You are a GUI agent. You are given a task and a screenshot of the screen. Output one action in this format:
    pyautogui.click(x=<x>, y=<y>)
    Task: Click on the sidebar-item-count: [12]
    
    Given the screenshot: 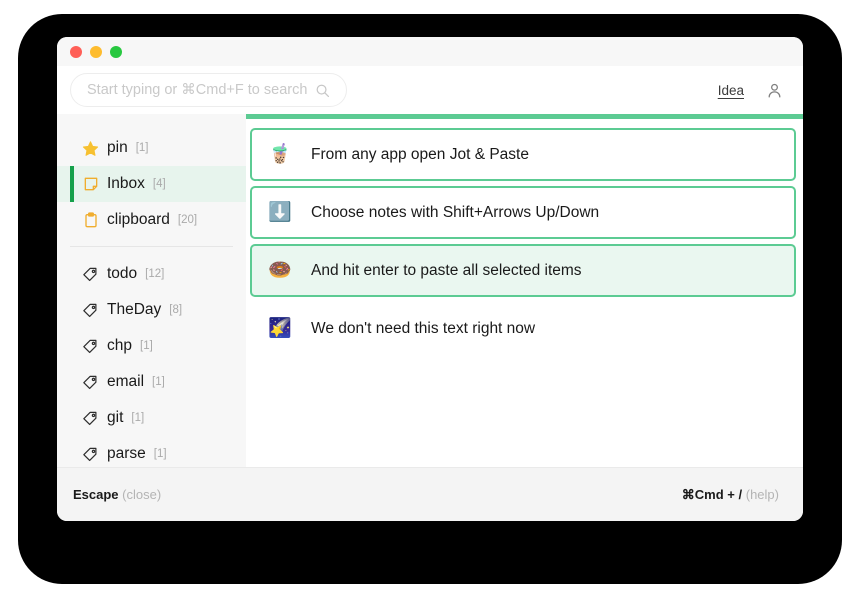 What is the action you would take?
    pyautogui.click(x=155, y=274)
    